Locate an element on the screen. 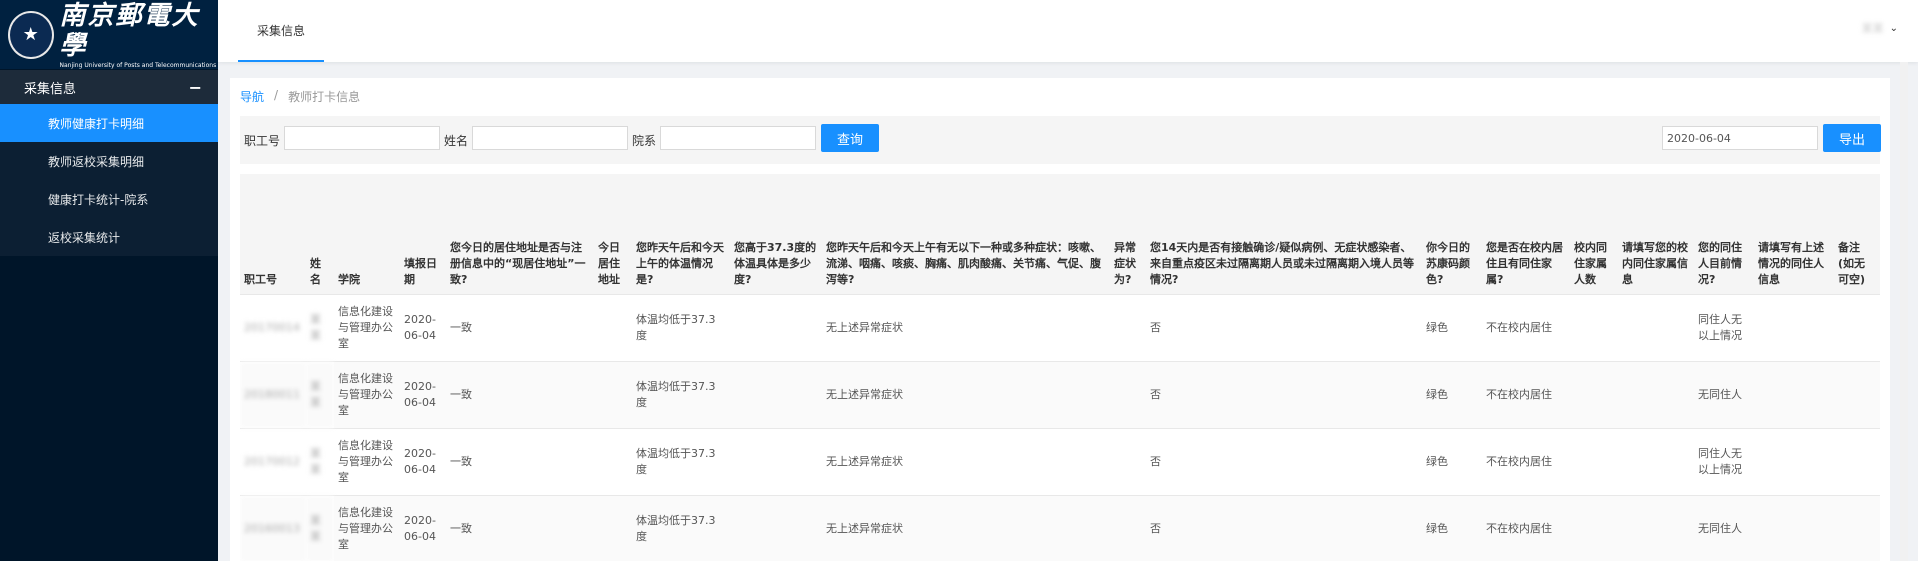 The width and height of the screenshot is (1918, 561). name-input is located at coordinates (550, 138).